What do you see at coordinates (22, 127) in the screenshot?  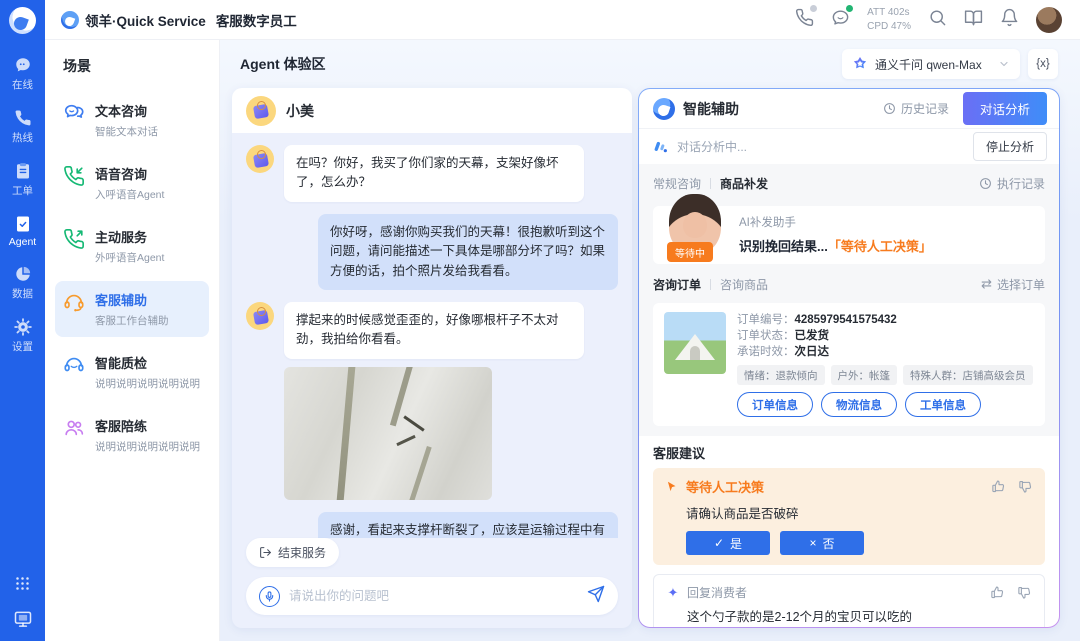 I see `rail-item-hotline: 热线` at bounding box center [22, 127].